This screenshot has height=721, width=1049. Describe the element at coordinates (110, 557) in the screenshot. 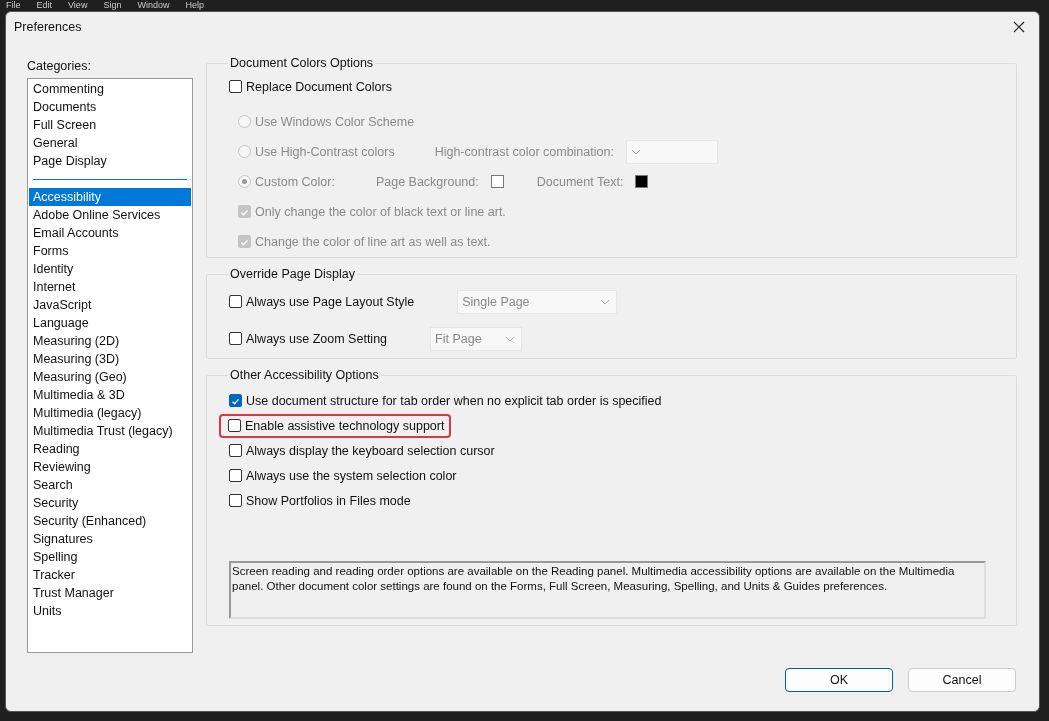

I see `category-item: Spelling` at that location.